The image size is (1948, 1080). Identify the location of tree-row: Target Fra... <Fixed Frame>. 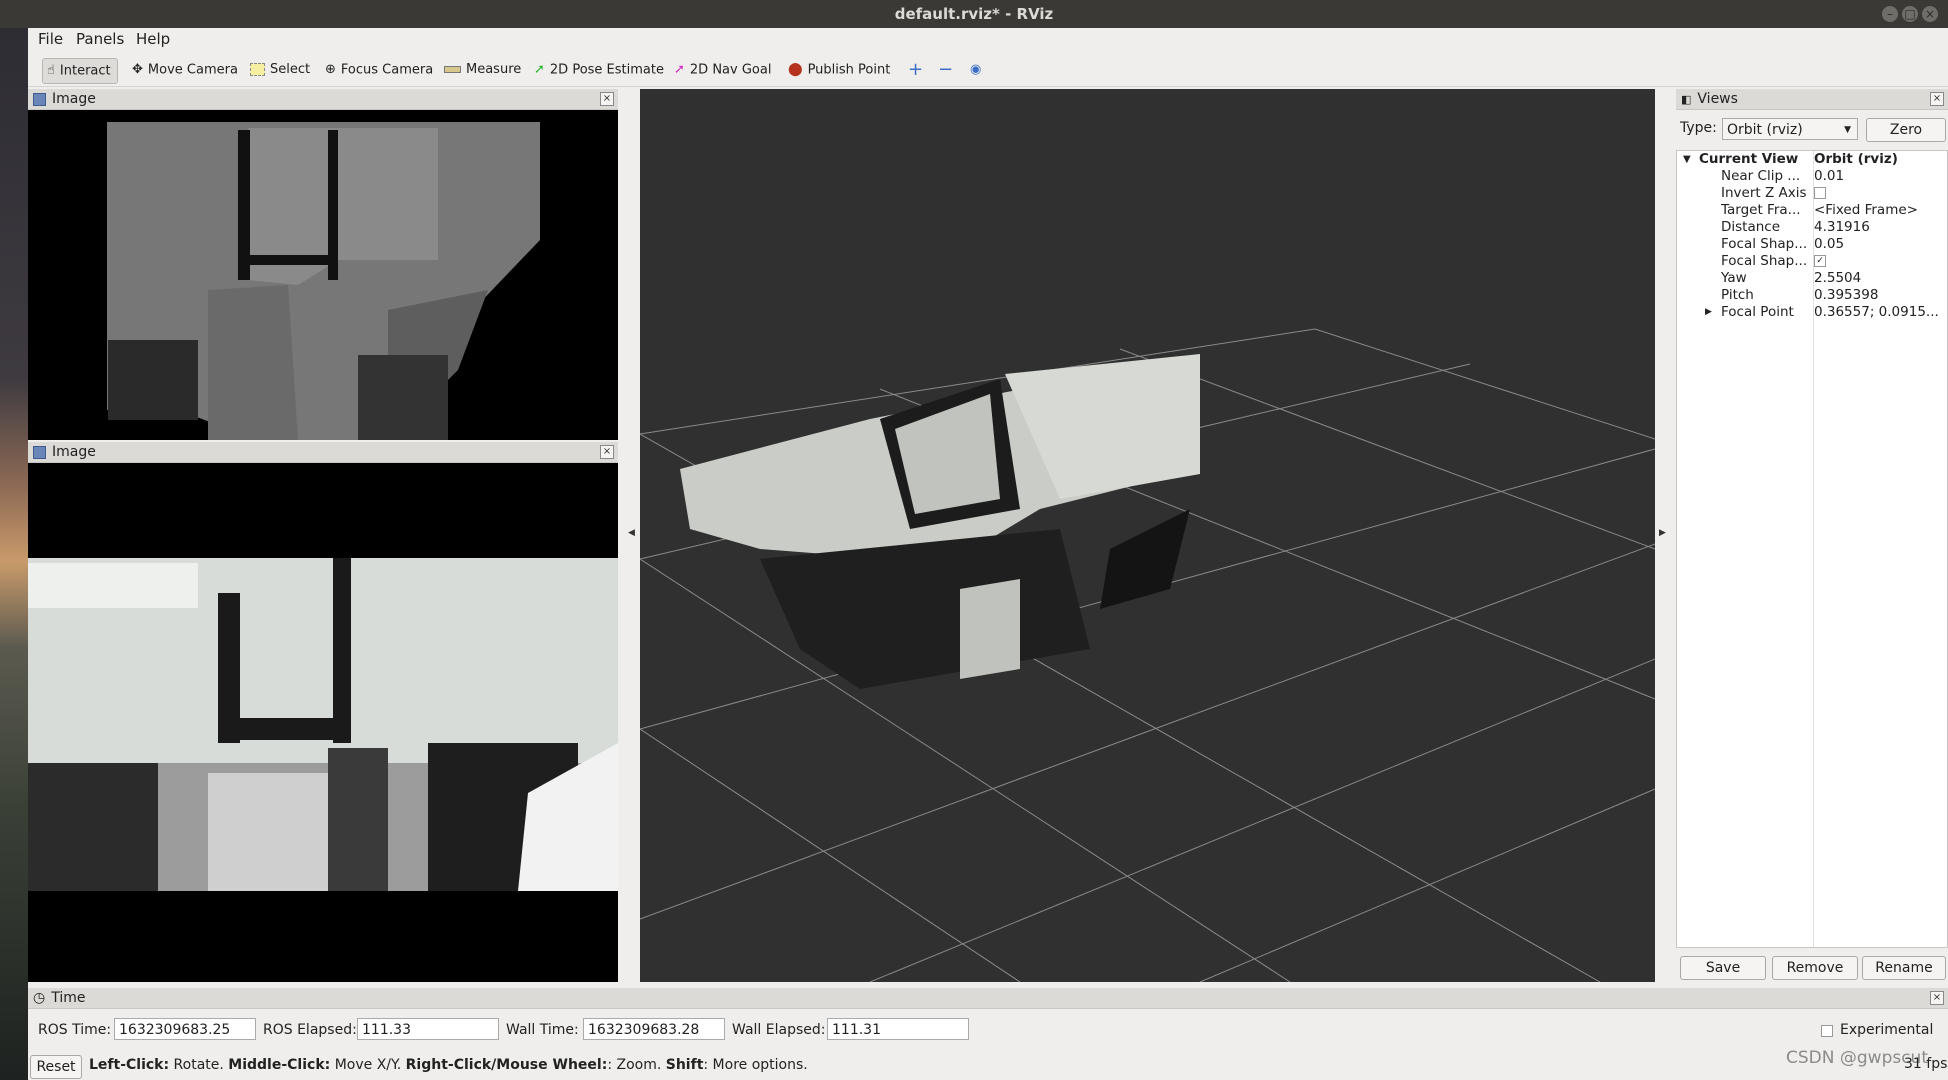
(1812, 210).